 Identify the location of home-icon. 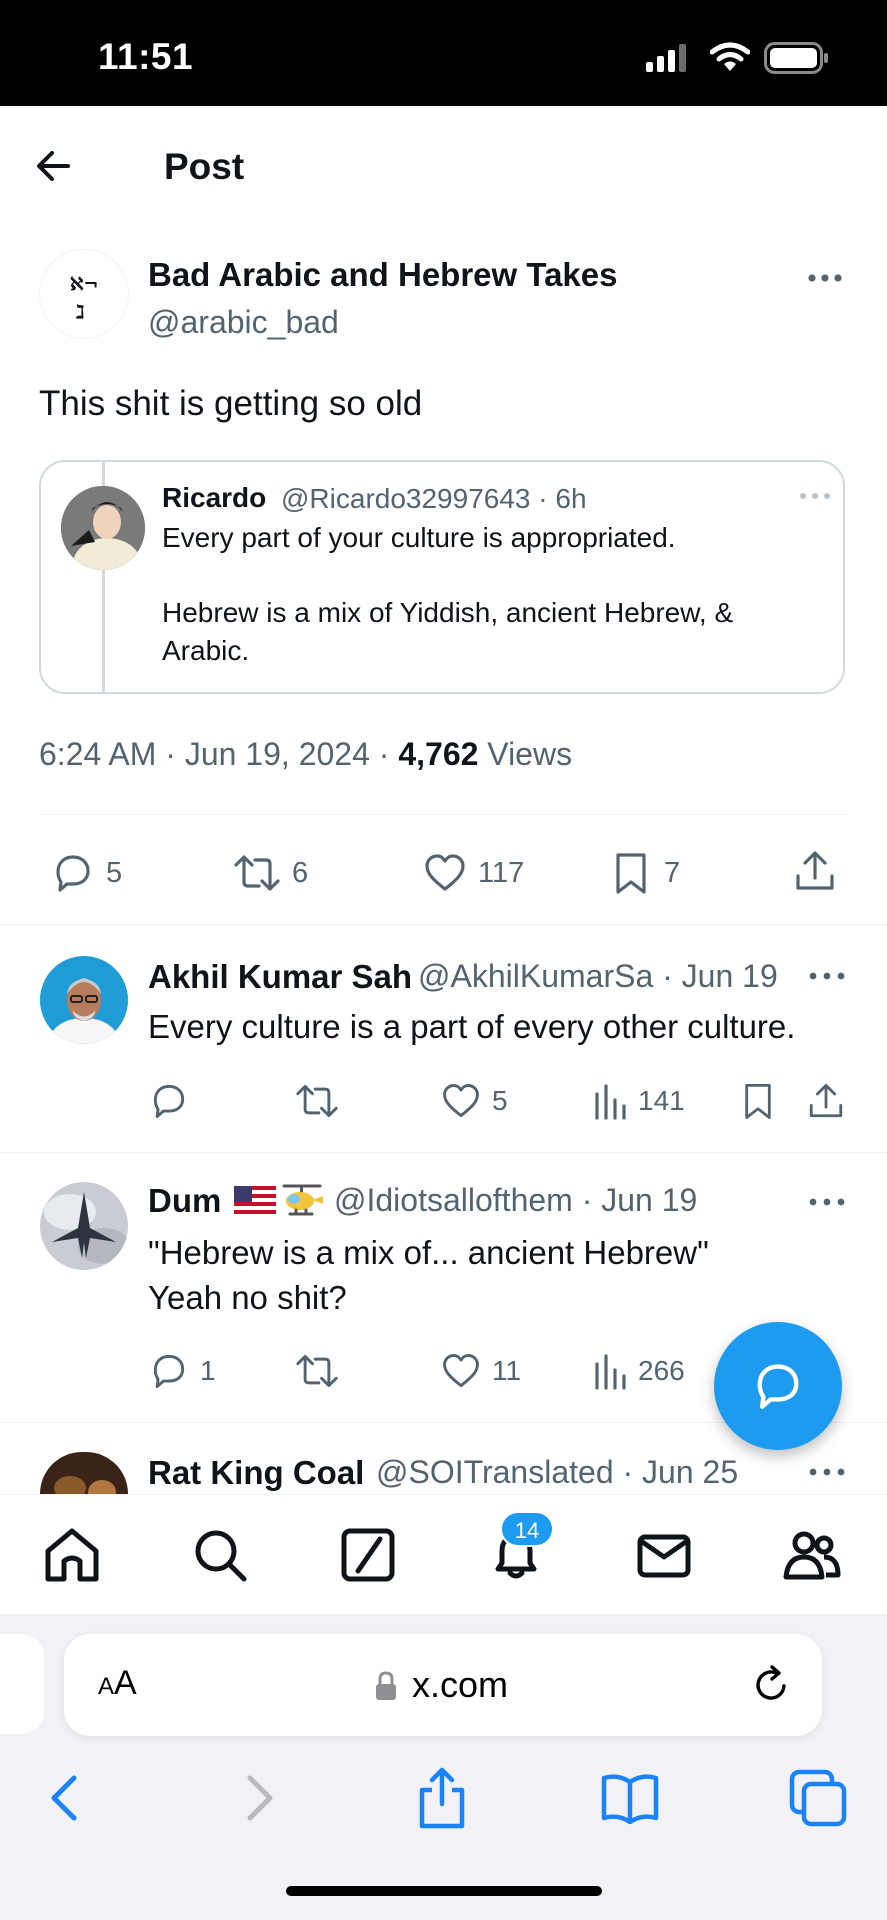
(72, 1555).